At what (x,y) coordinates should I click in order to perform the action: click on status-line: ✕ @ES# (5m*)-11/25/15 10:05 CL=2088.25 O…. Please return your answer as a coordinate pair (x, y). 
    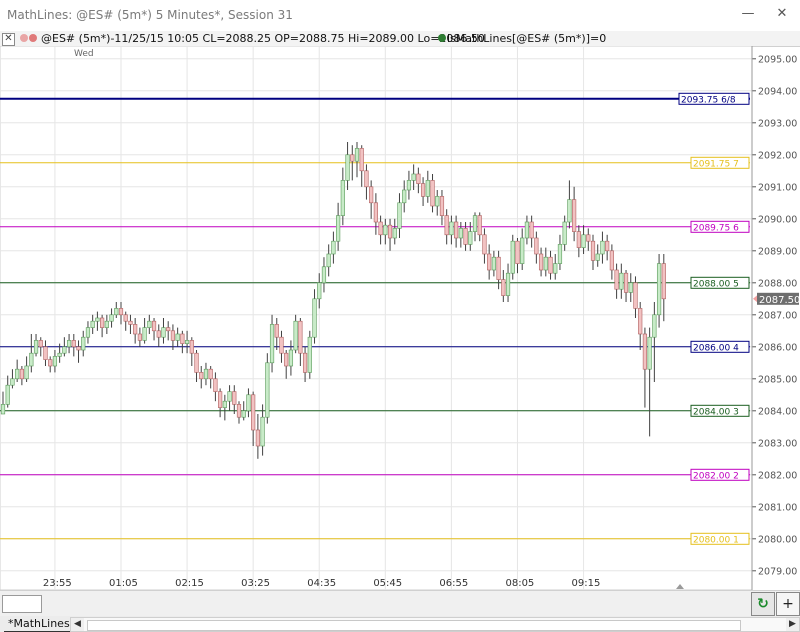
    Looking at the image, I should click on (400, 39).